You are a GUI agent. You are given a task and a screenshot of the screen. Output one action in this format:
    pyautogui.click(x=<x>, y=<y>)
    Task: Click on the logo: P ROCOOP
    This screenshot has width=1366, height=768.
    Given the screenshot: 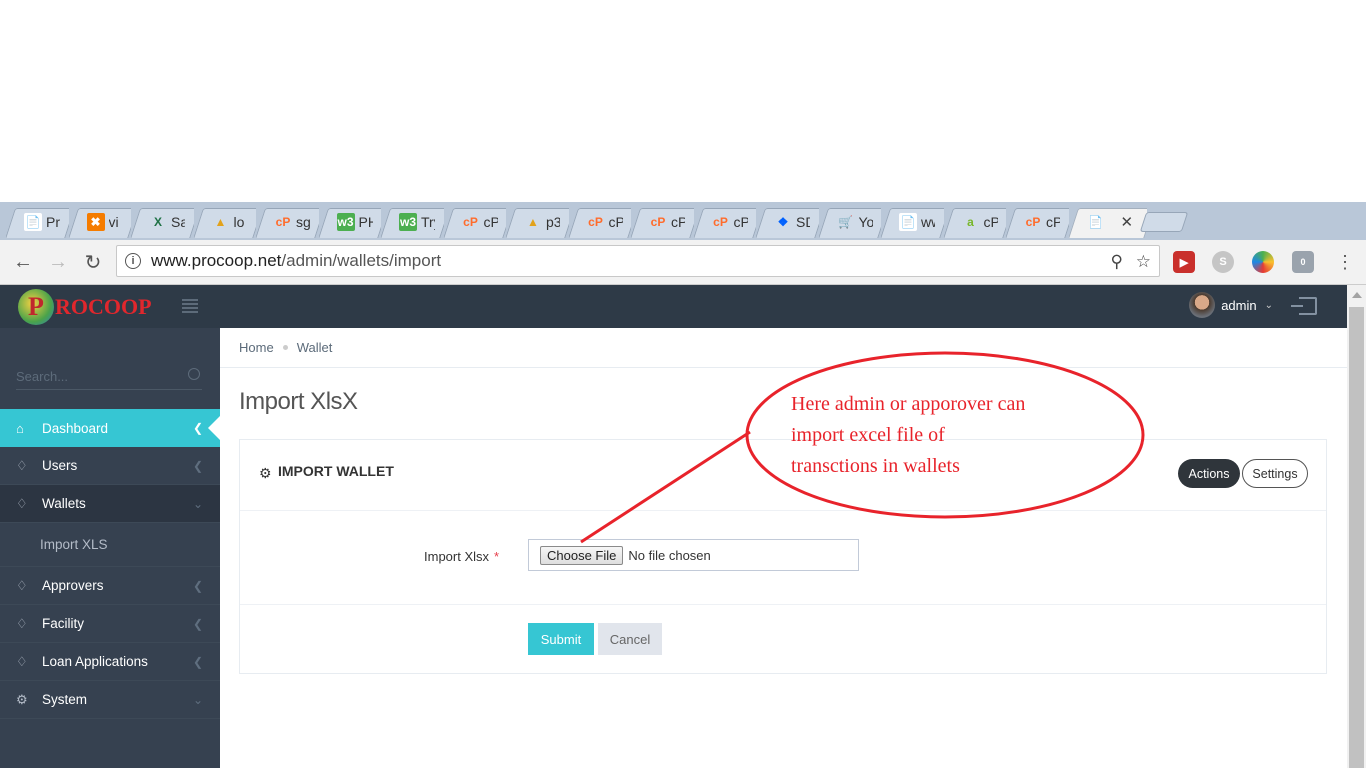 What is the action you would take?
    pyautogui.click(x=85, y=307)
    